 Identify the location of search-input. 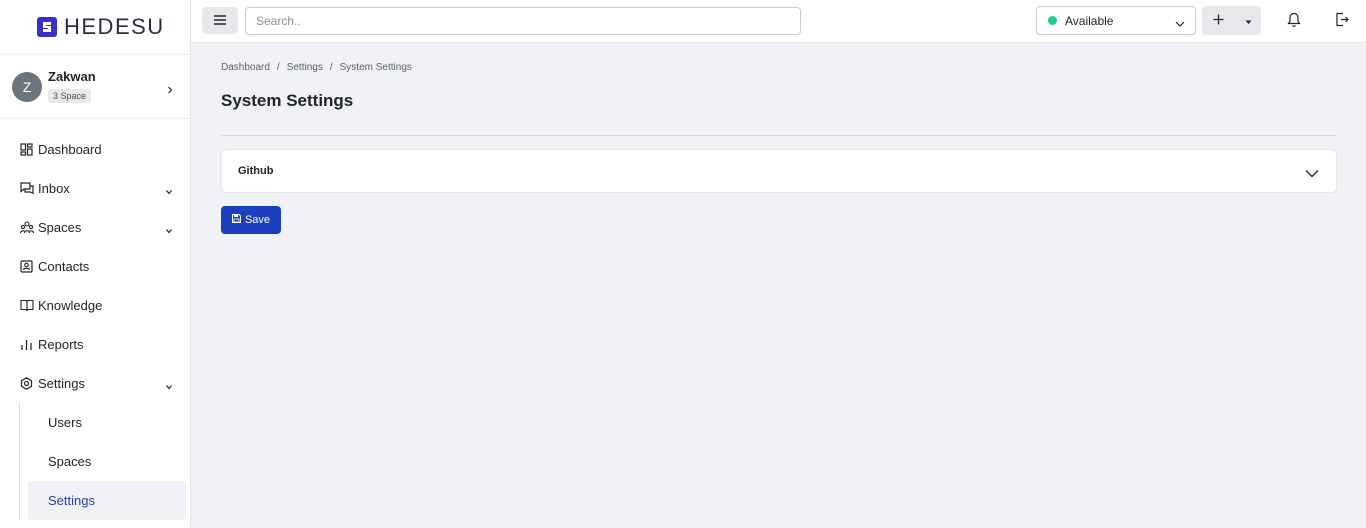
(523, 21).